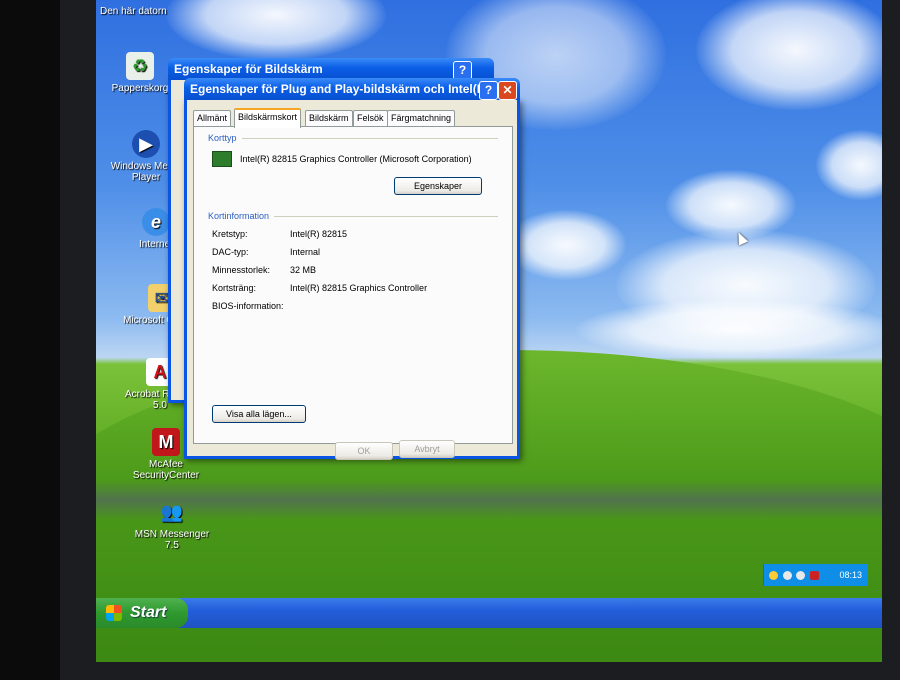  I want to click on clock: 08:13, so click(850, 575).